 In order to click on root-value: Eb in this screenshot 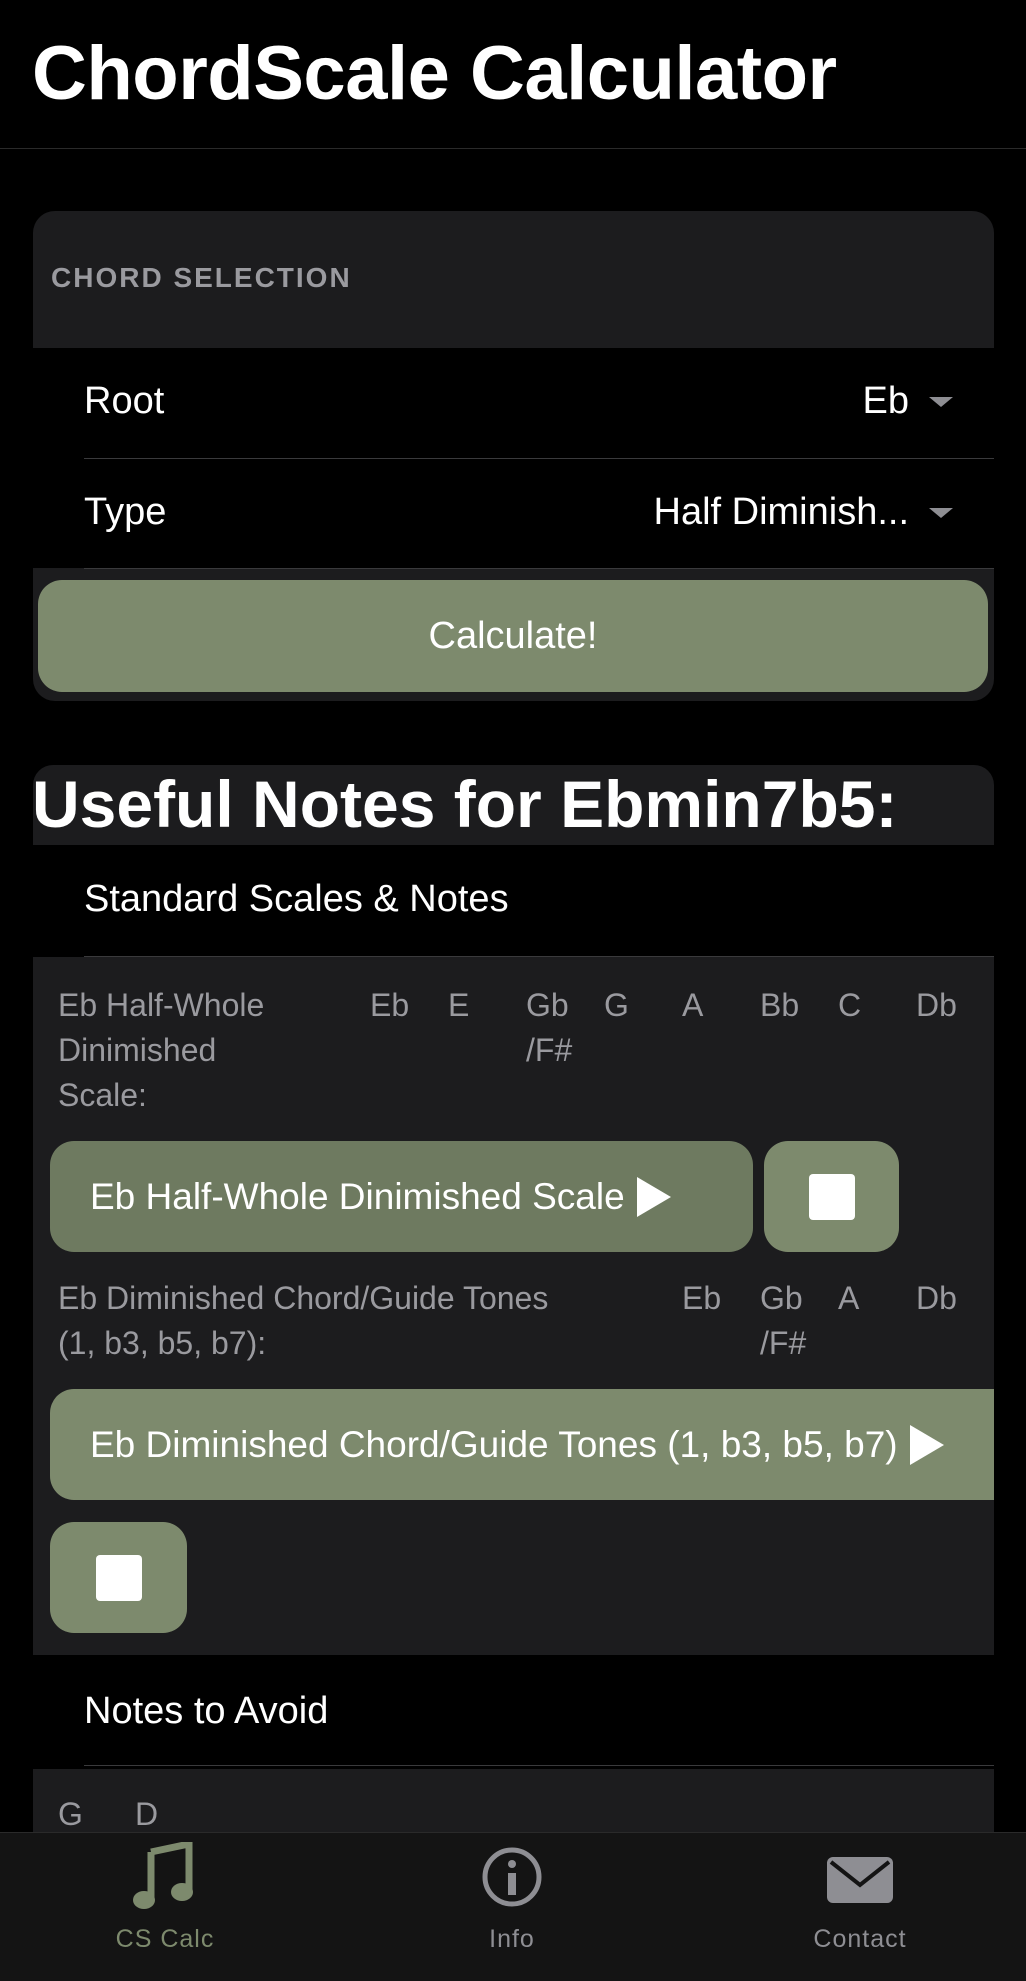, I will do `click(885, 401)`.